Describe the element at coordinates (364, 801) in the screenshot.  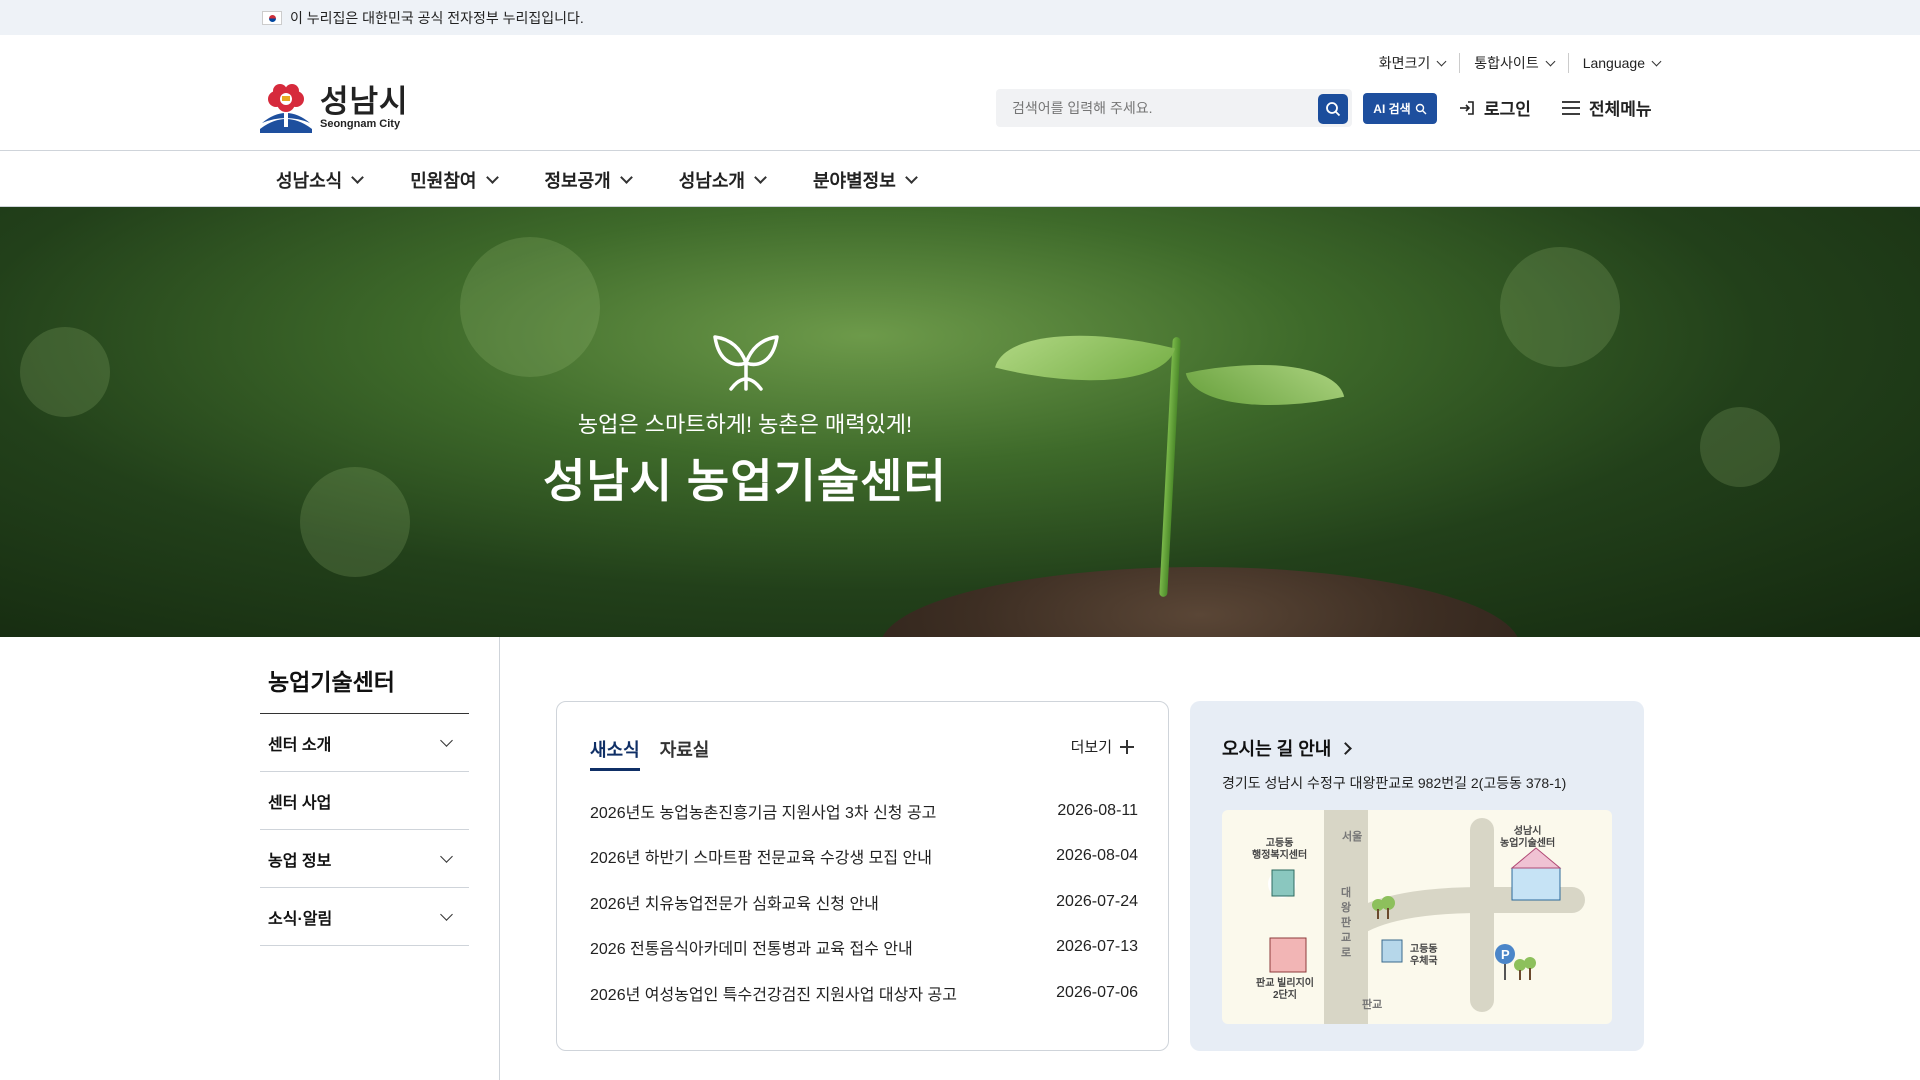
I see `sidebar-item-projects: 센터 사업` at that location.